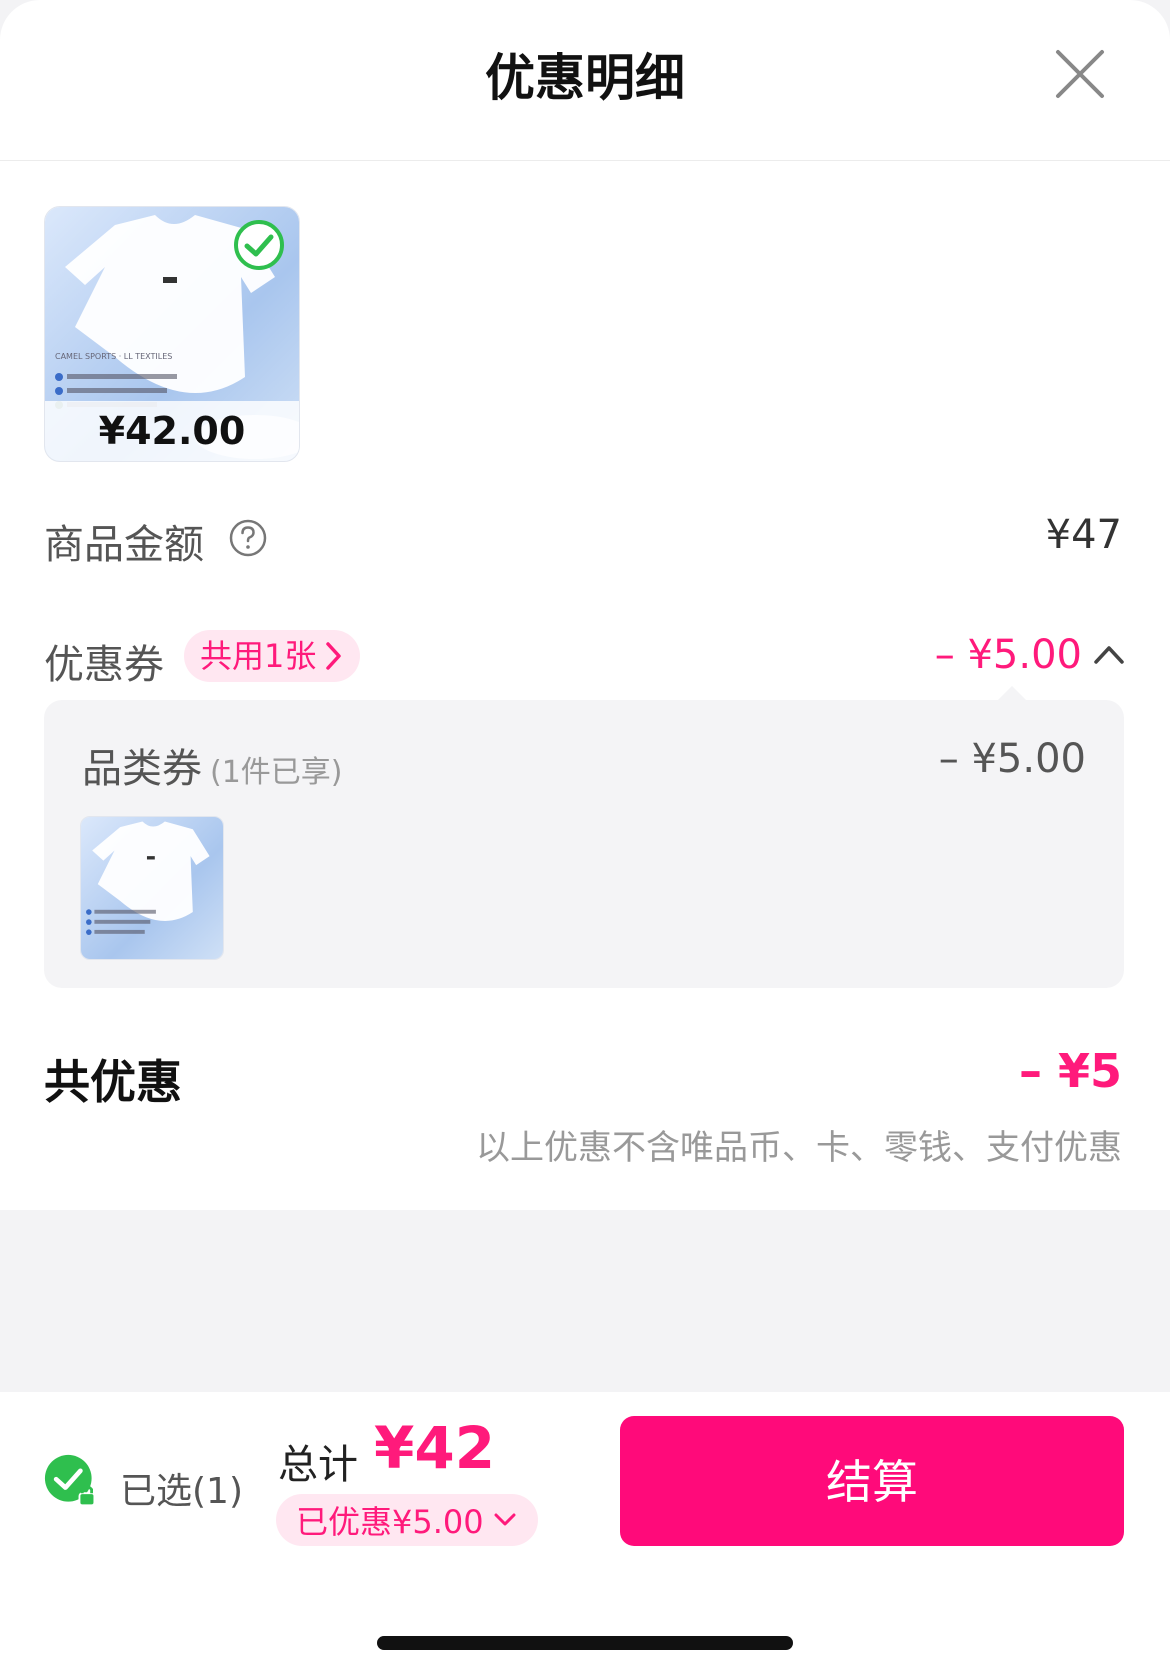 This screenshot has height=1675, width=1170. What do you see at coordinates (258, 656) in the screenshot?
I see `coupon-count-text: 共用1张` at bounding box center [258, 656].